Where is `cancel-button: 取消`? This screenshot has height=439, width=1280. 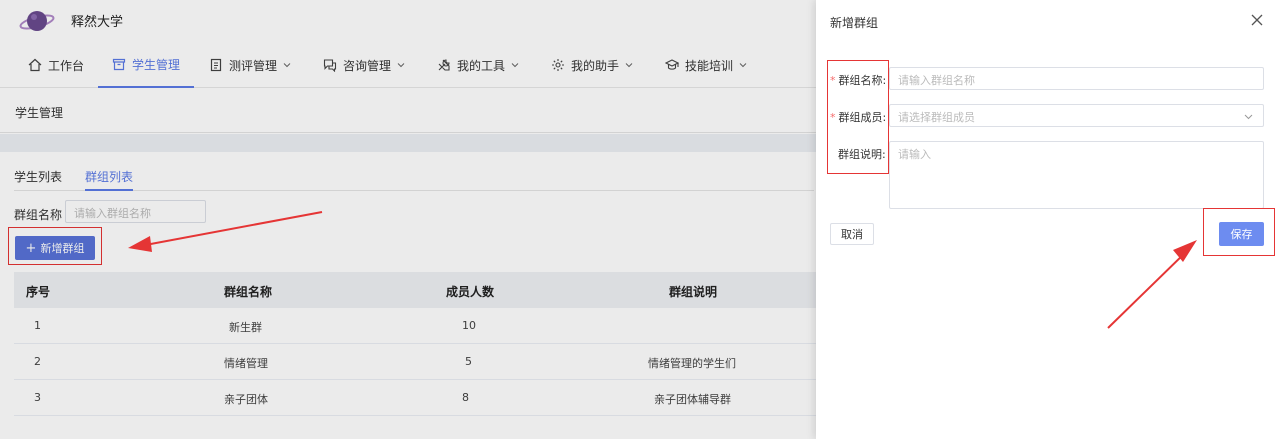
cancel-button: 取消 is located at coordinates (852, 234).